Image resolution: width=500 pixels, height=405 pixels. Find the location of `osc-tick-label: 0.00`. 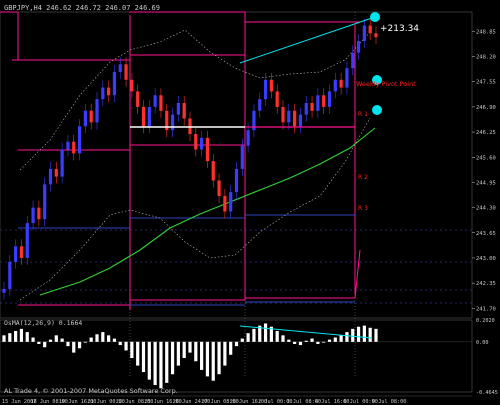

osc-tick-label: 0.00 is located at coordinates (482, 343).